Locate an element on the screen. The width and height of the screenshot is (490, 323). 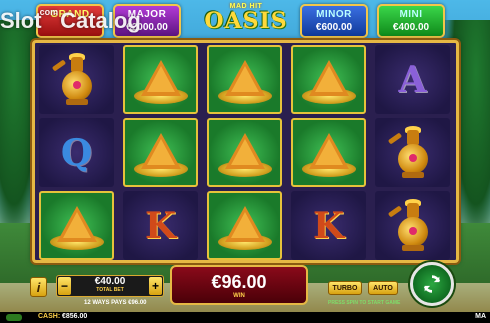
jackpot-mini: MINI €400.00 is located at coordinates (411, 21).